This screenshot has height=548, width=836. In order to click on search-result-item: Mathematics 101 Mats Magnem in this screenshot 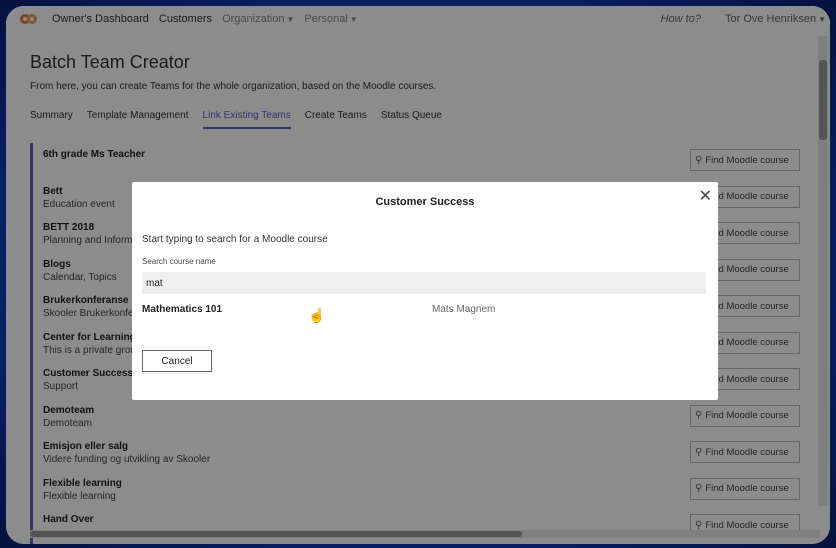, I will do `click(424, 309)`.